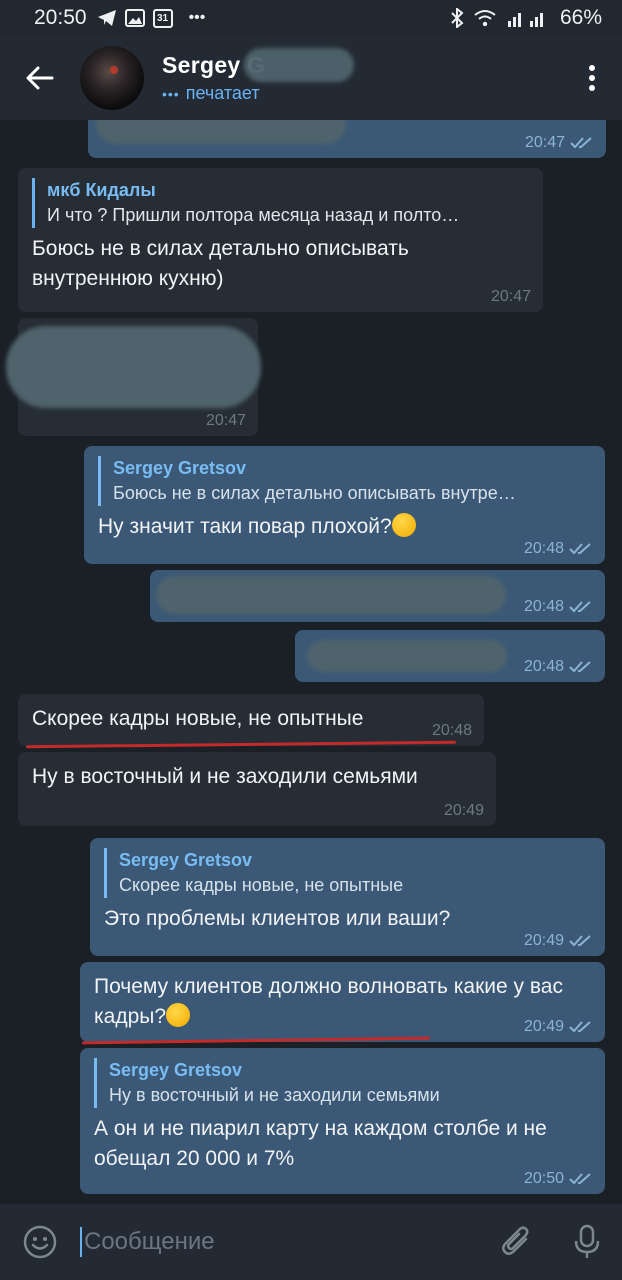  What do you see at coordinates (198, 718) in the screenshot?
I see `message-text: Скорее кадры новые, не опытные` at bounding box center [198, 718].